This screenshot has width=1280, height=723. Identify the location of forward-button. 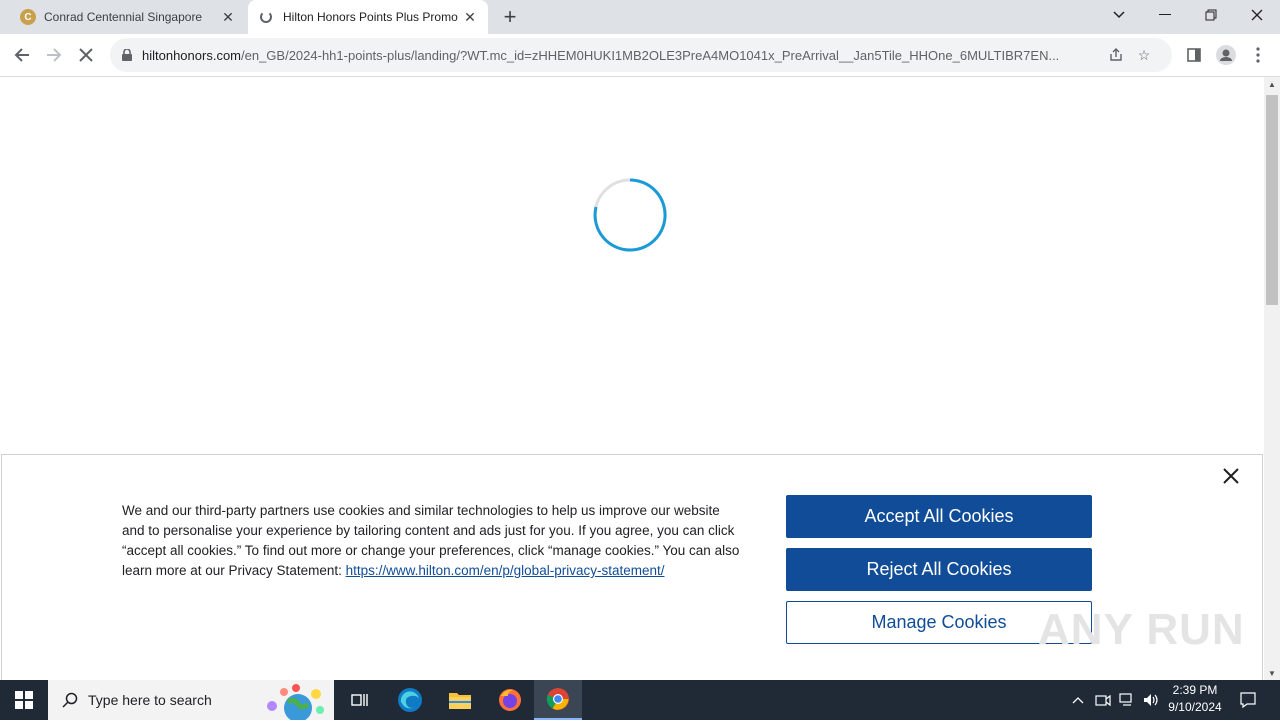
(54, 55).